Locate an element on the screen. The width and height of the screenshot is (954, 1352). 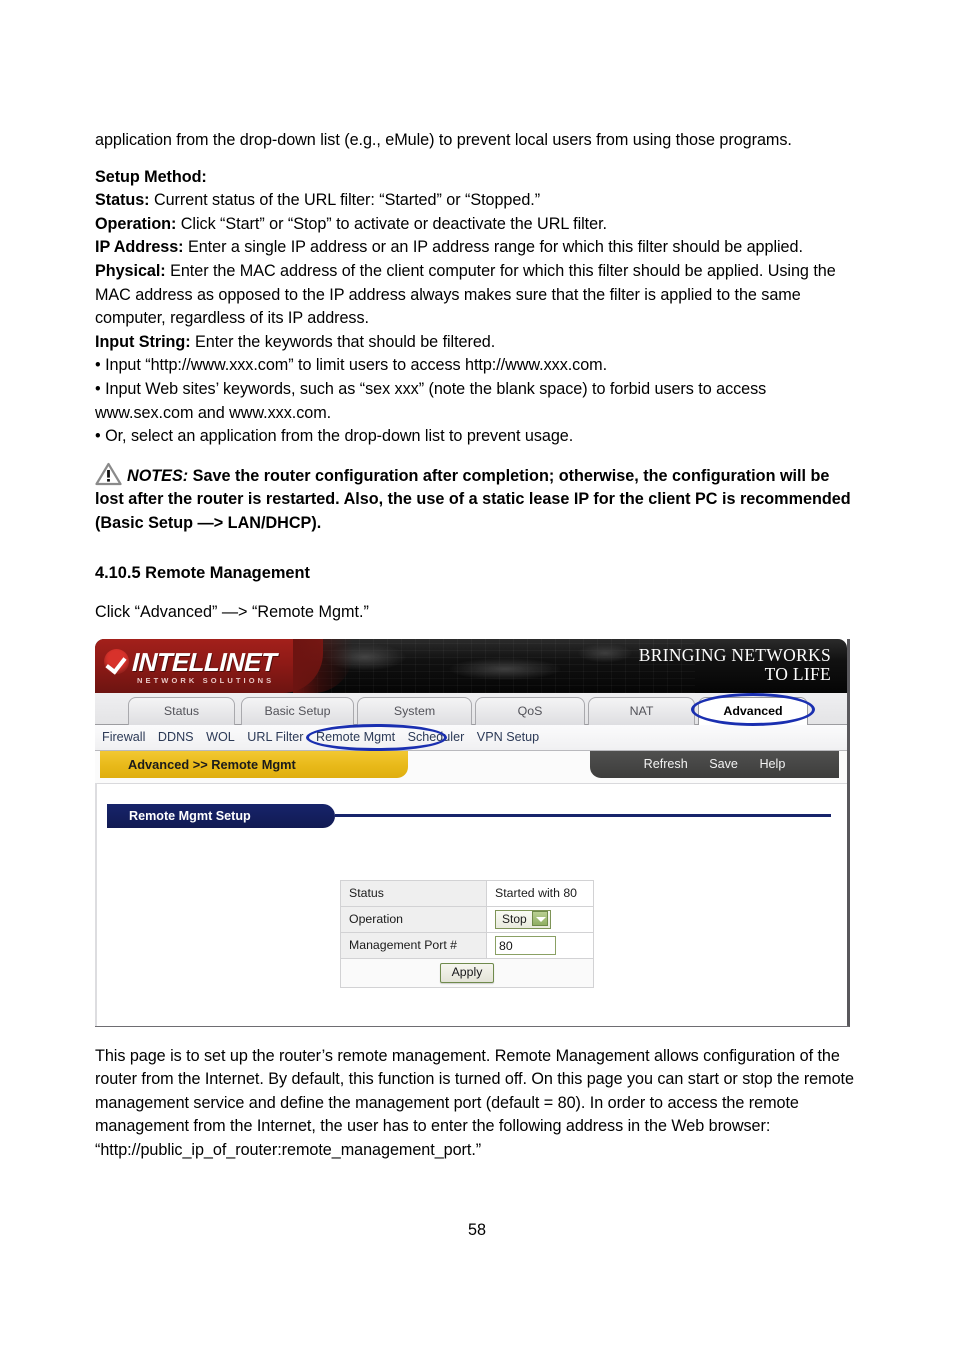
section-heading: 4.10.5 Remote Management is located at coordinates (202, 572).